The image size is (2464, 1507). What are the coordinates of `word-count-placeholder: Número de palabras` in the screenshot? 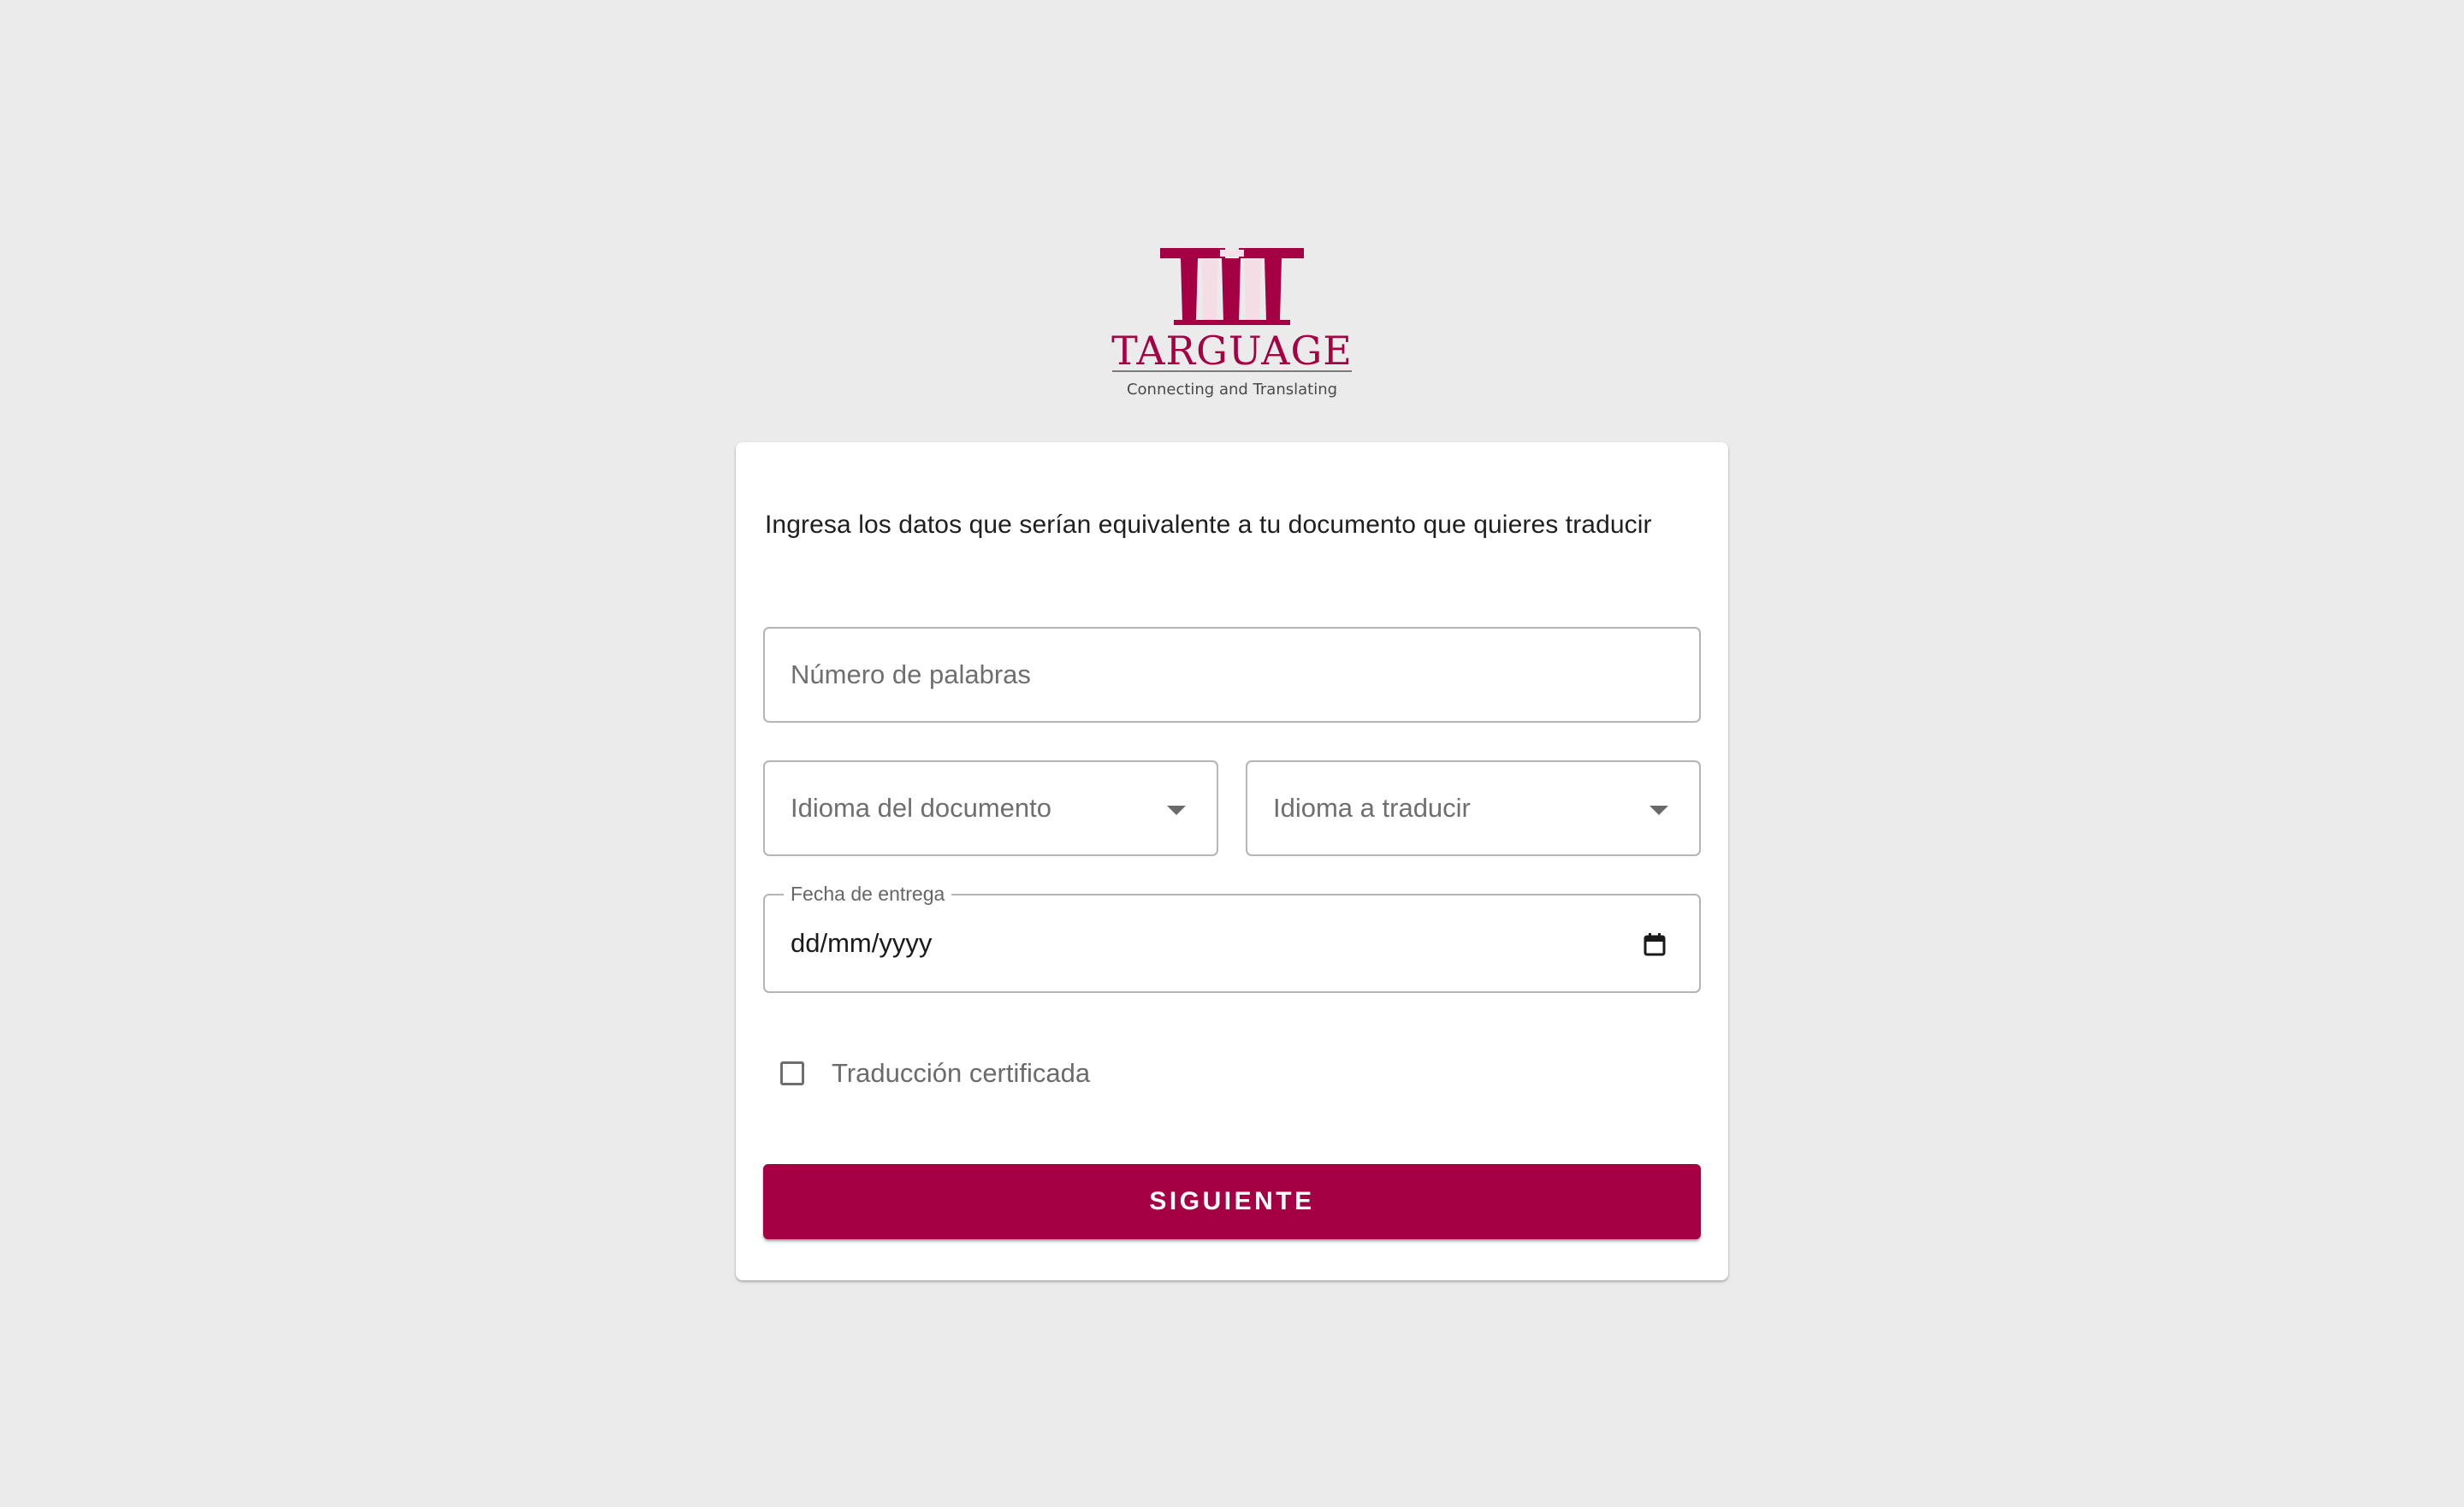 It's located at (911, 674).